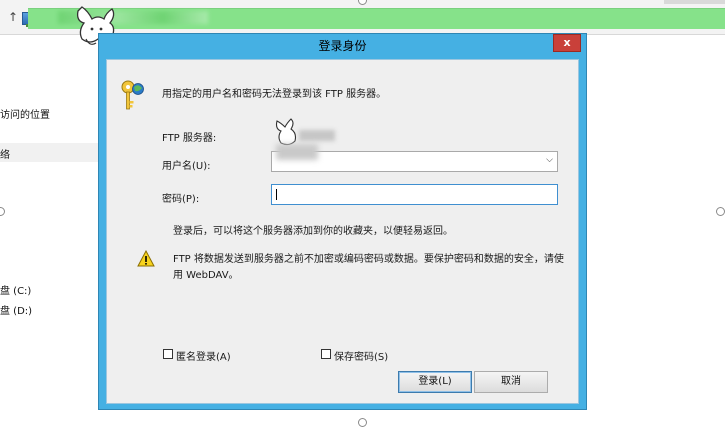 This screenshot has height=427, width=725. Describe the element at coordinates (414, 194) in the screenshot. I see `password-field` at that location.